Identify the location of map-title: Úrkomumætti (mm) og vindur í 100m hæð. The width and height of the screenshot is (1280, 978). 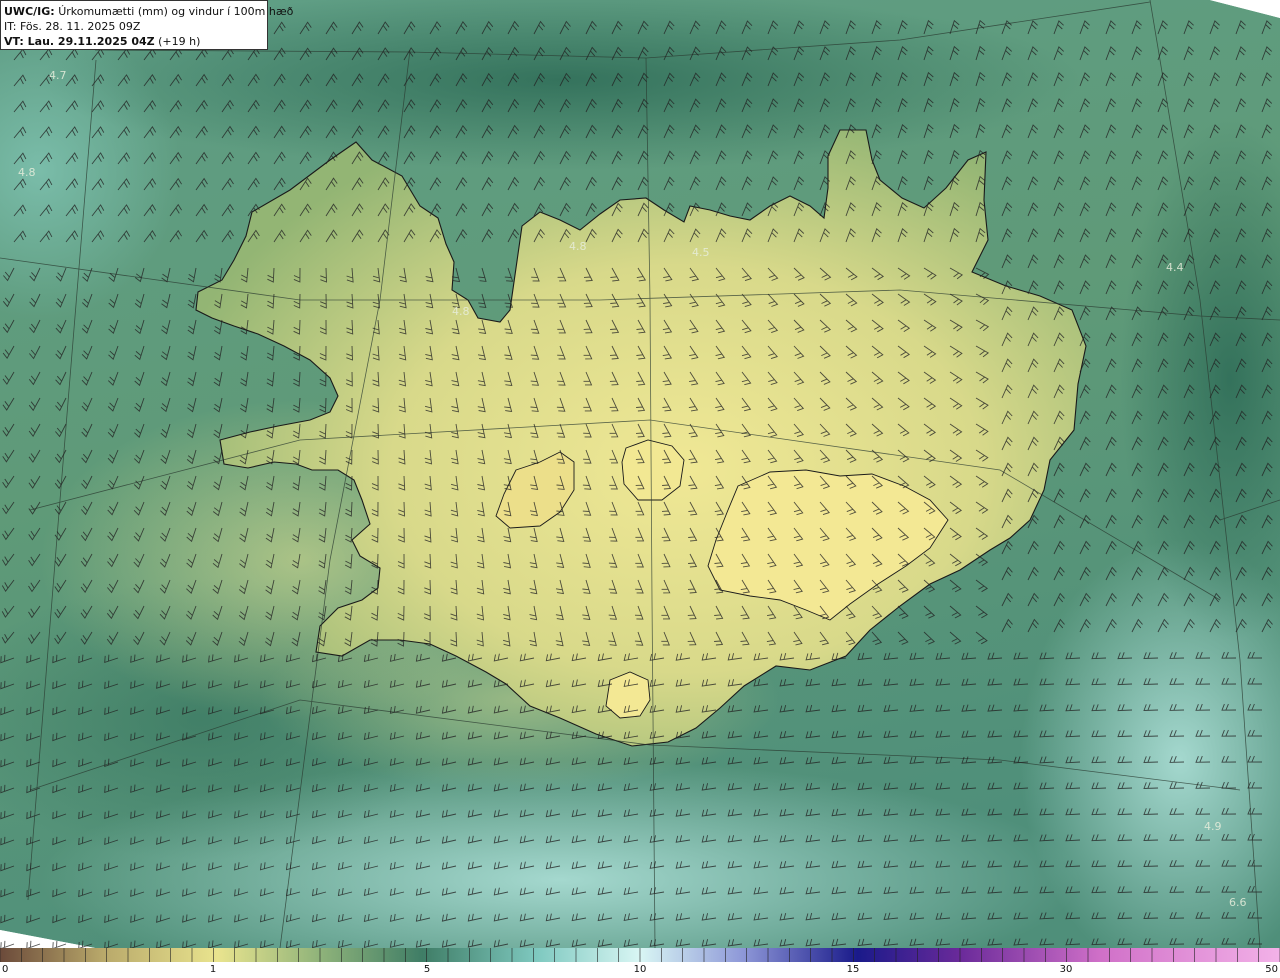
(176, 11).